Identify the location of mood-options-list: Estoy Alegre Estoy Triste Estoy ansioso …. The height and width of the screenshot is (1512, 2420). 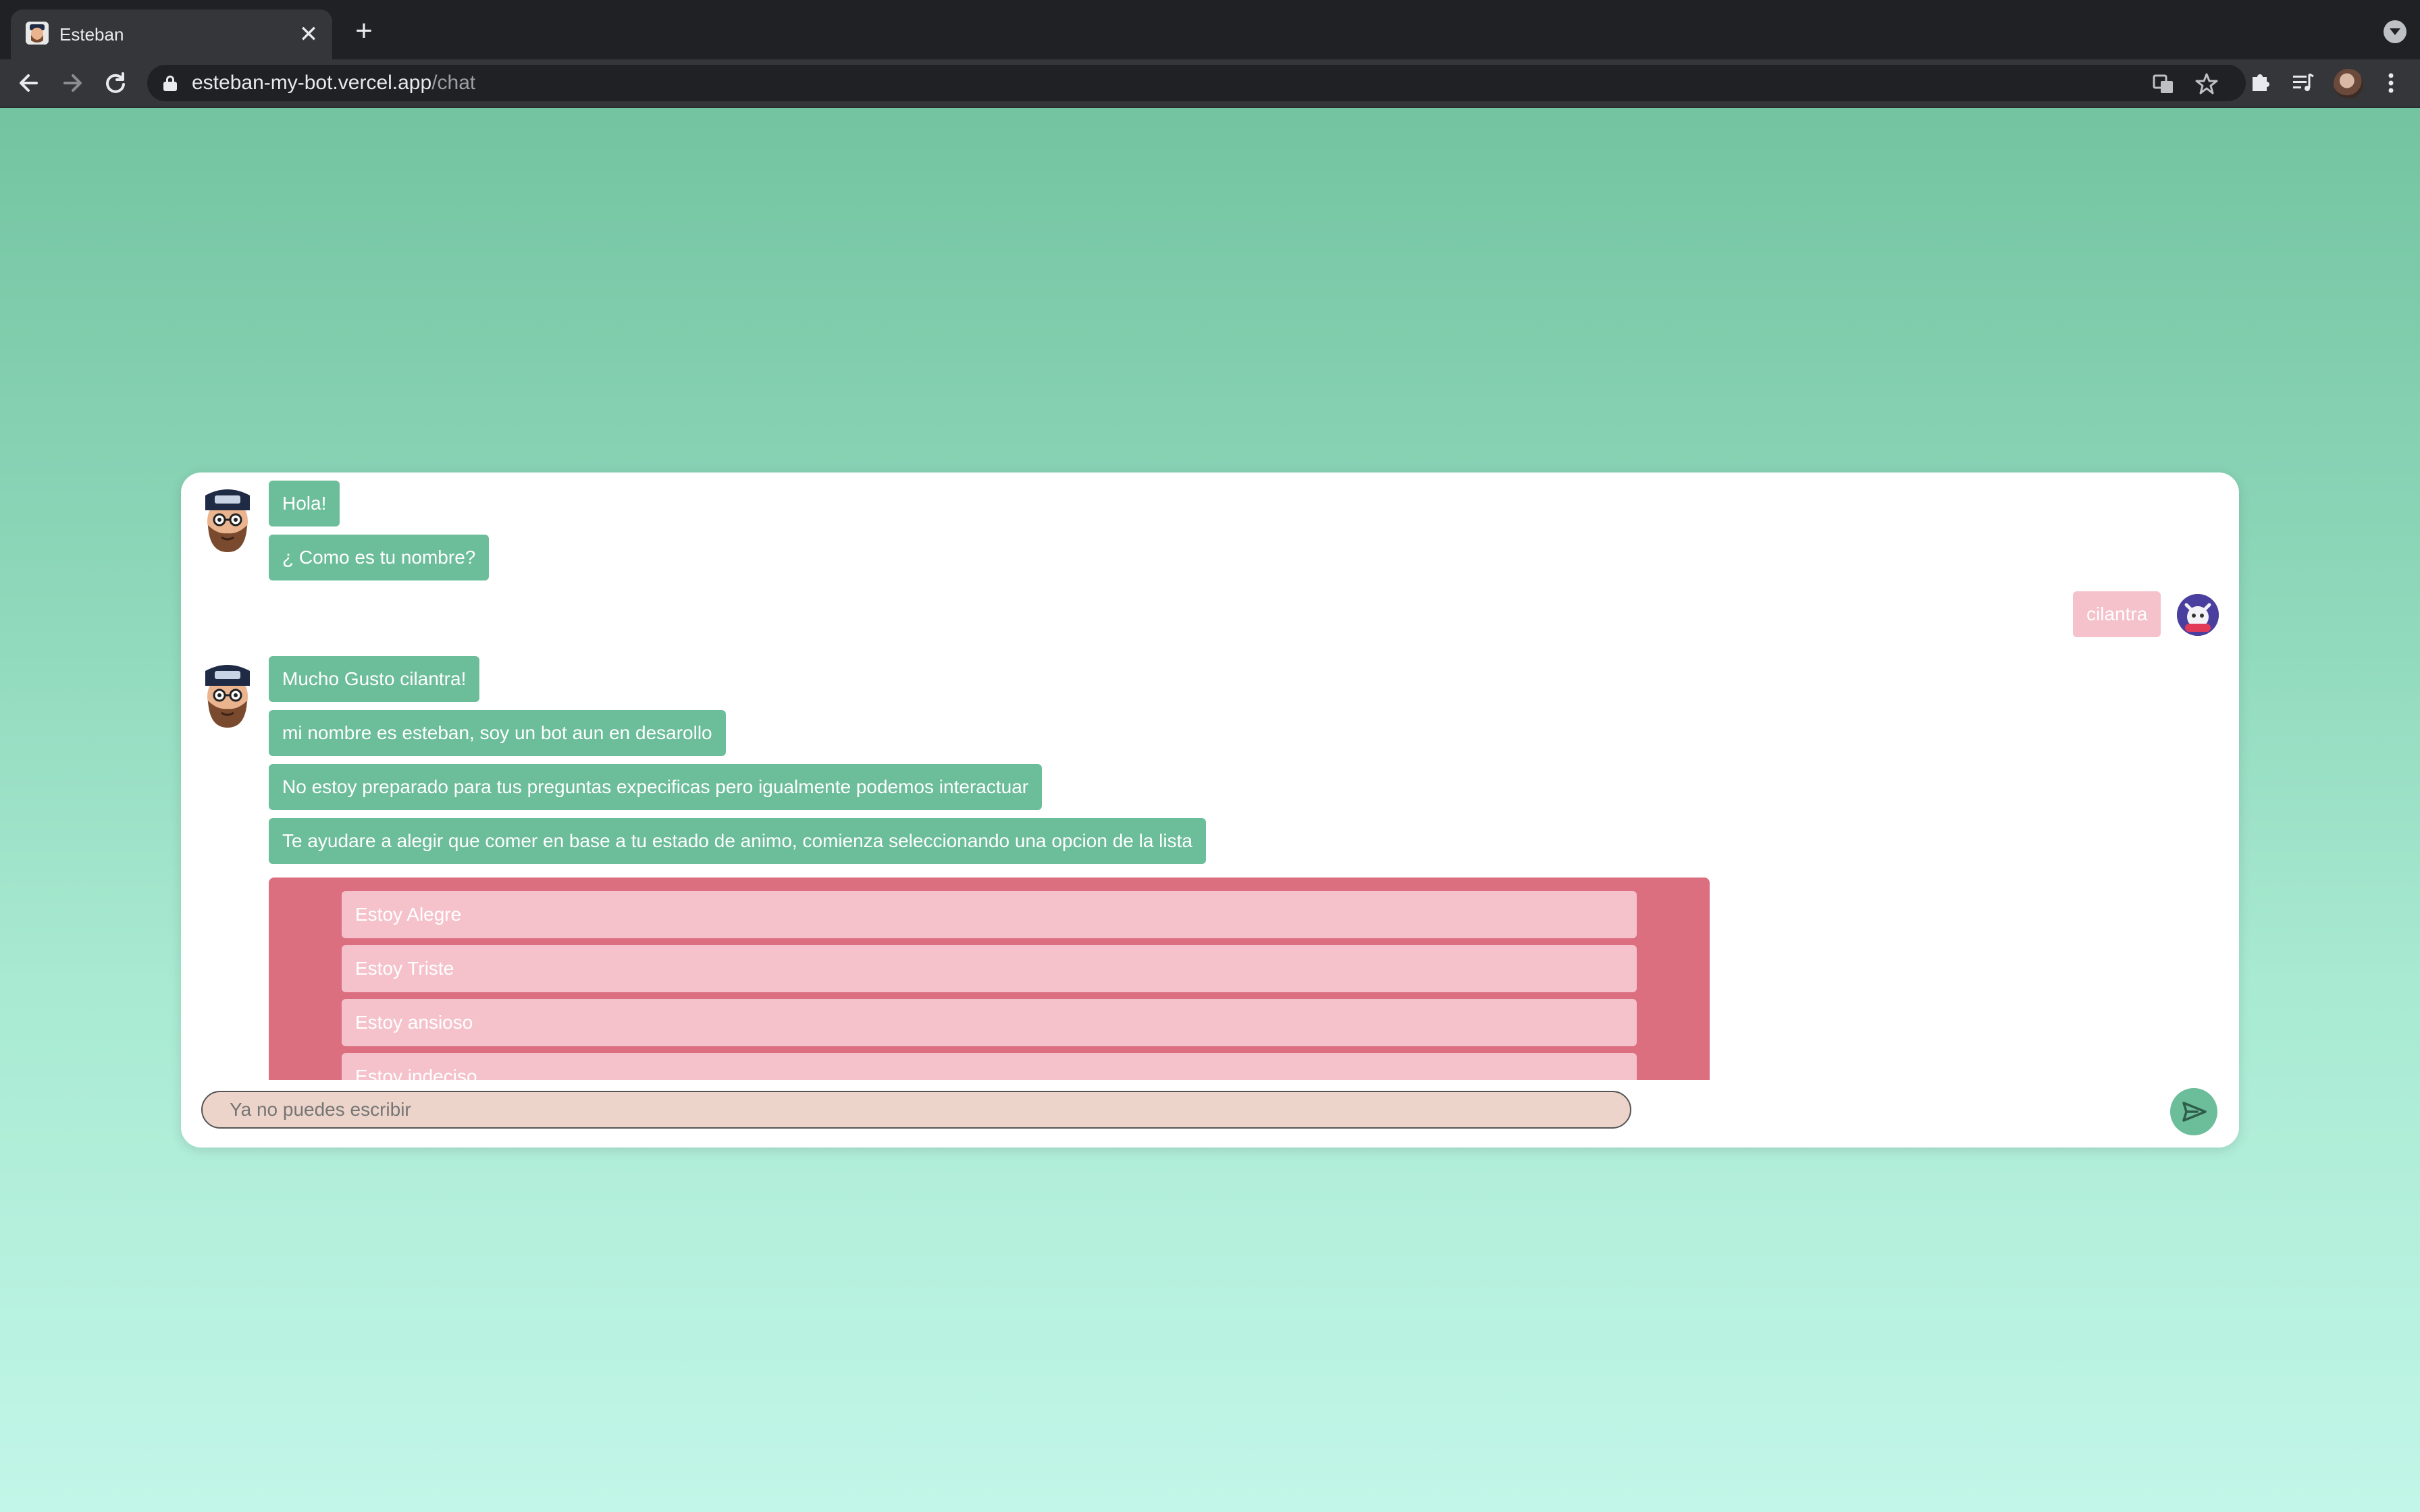
(989, 979).